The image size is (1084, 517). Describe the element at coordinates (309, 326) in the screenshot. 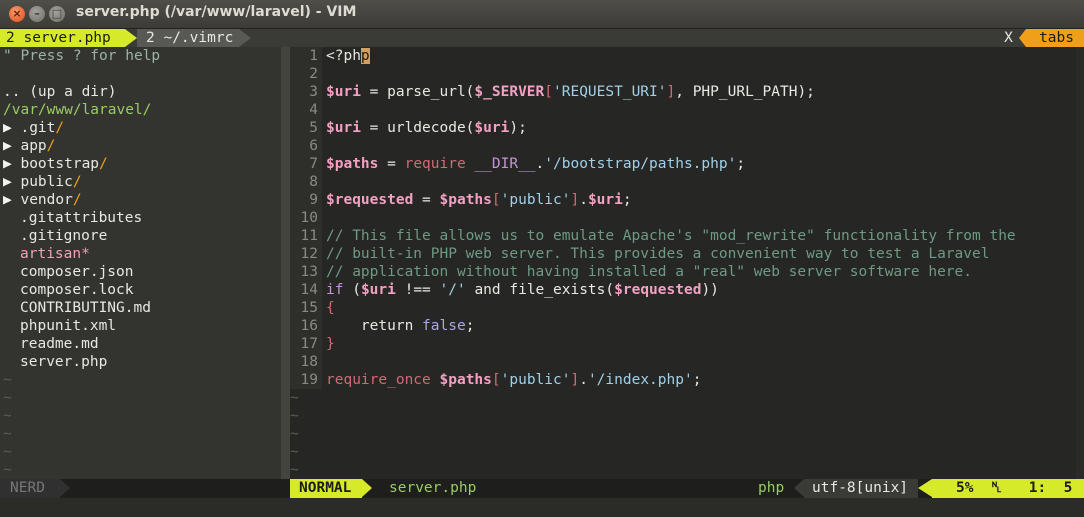

I see `line-number: 16` at that location.